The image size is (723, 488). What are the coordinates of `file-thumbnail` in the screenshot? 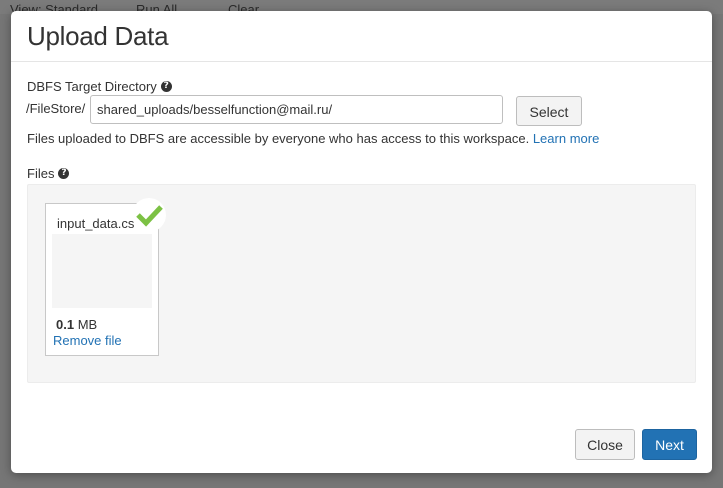 It's located at (102, 271).